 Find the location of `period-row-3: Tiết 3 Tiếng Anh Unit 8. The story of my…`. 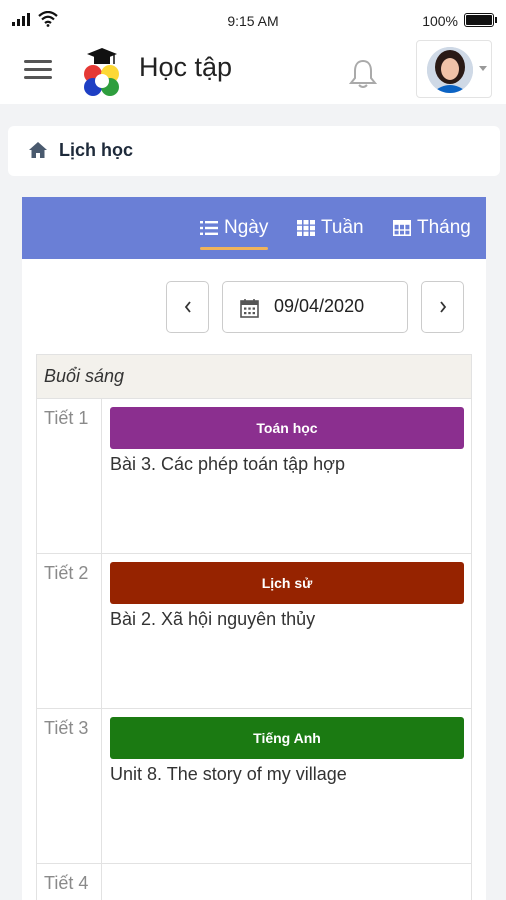

period-row-3: Tiết 3 Tiếng Anh Unit 8. The story of my… is located at coordinates (254, 786).